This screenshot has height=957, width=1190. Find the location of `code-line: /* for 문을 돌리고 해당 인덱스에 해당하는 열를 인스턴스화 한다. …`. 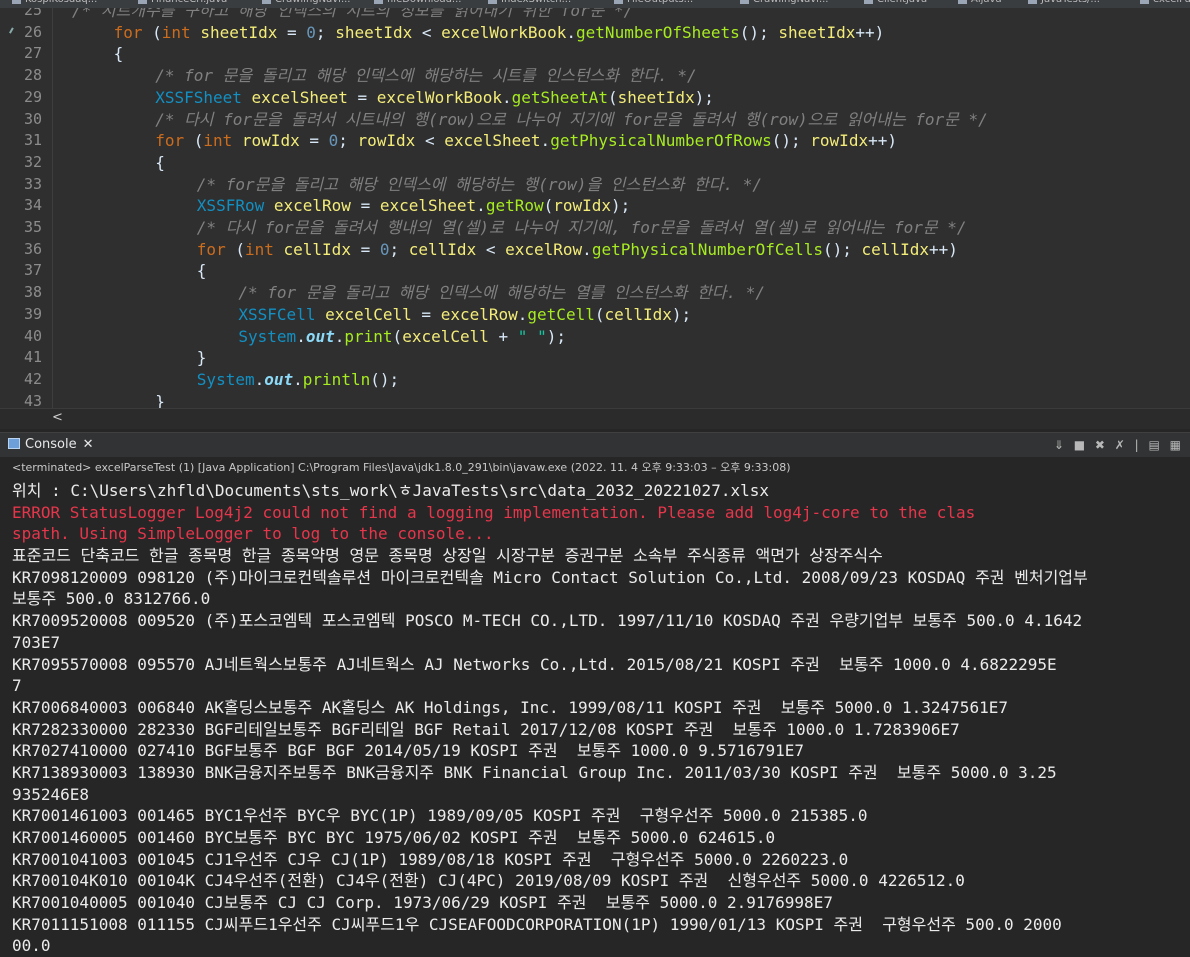

code-line: /* for 문을 돌리고 해당 인덱스에 해당하는 열를 인스턴스화 한다. … is located at coordinates (501, 293).